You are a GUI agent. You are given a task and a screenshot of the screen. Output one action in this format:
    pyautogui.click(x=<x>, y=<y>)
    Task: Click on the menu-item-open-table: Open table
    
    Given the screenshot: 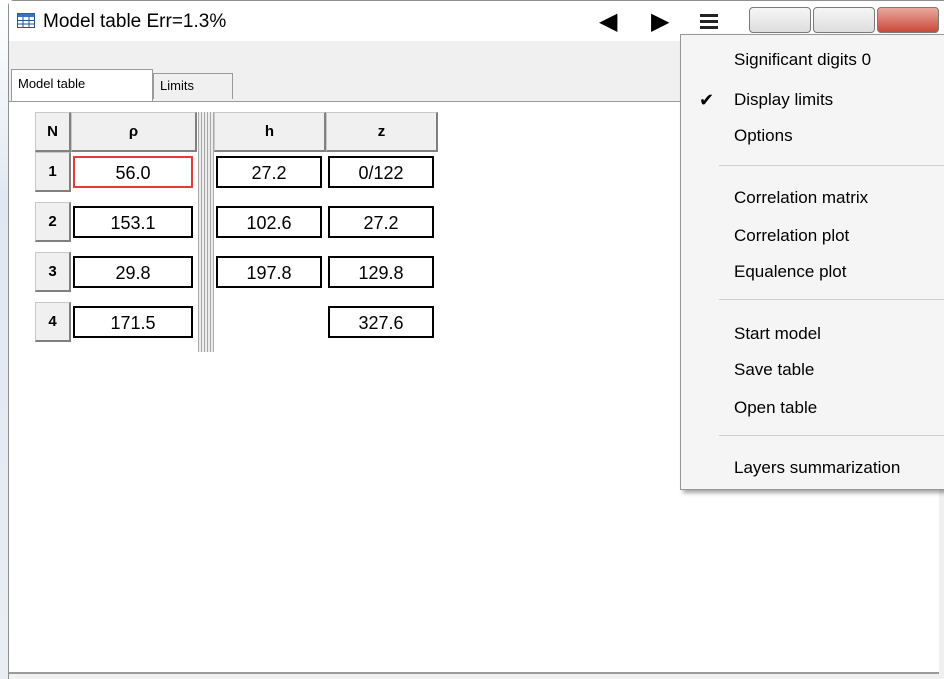 What is the action you would take?
    pyautogui.click(x=812, y=408)
    